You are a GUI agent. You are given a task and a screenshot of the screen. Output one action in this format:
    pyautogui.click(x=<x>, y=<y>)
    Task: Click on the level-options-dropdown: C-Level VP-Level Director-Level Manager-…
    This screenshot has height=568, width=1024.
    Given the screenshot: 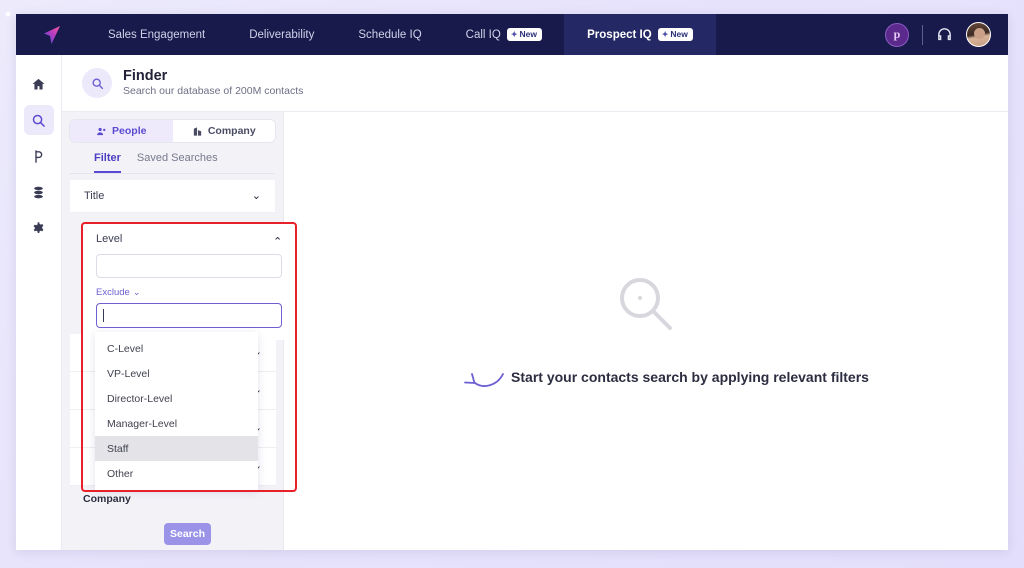 What is the action you would take?
    pyautogui.click(x=176, y=411)
    